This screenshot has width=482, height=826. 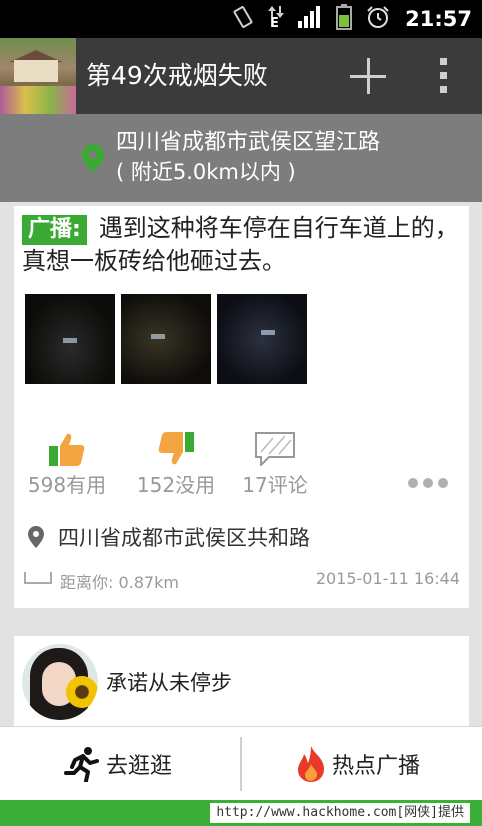 What do you see at coordinates (36, 71) in the screenshot?
I see `avatar-house` at bounding box center [36, 71].